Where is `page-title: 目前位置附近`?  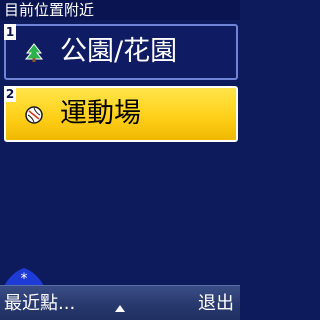
page-title: 目前位置附近 is located at coordinates (120, 10).